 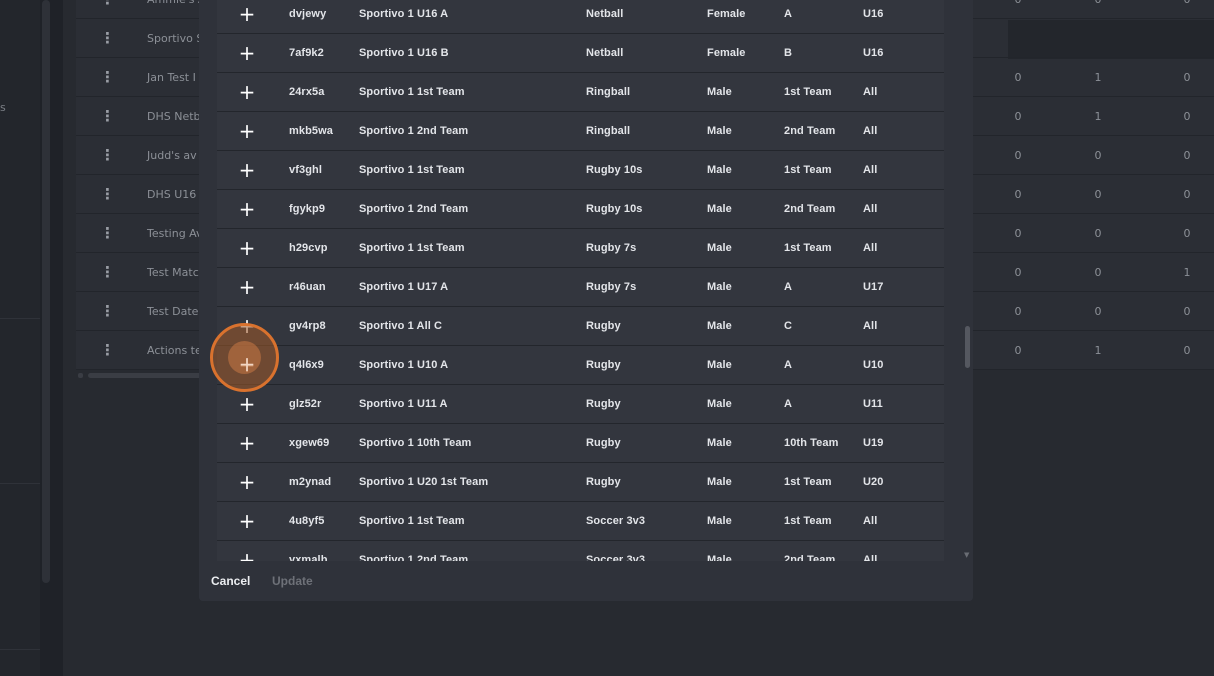 What do you see at coordinates (404, 53) in the screenshot?
I see `team-name: Sportivo 1 U16 B` at bounding box center [404, 53].